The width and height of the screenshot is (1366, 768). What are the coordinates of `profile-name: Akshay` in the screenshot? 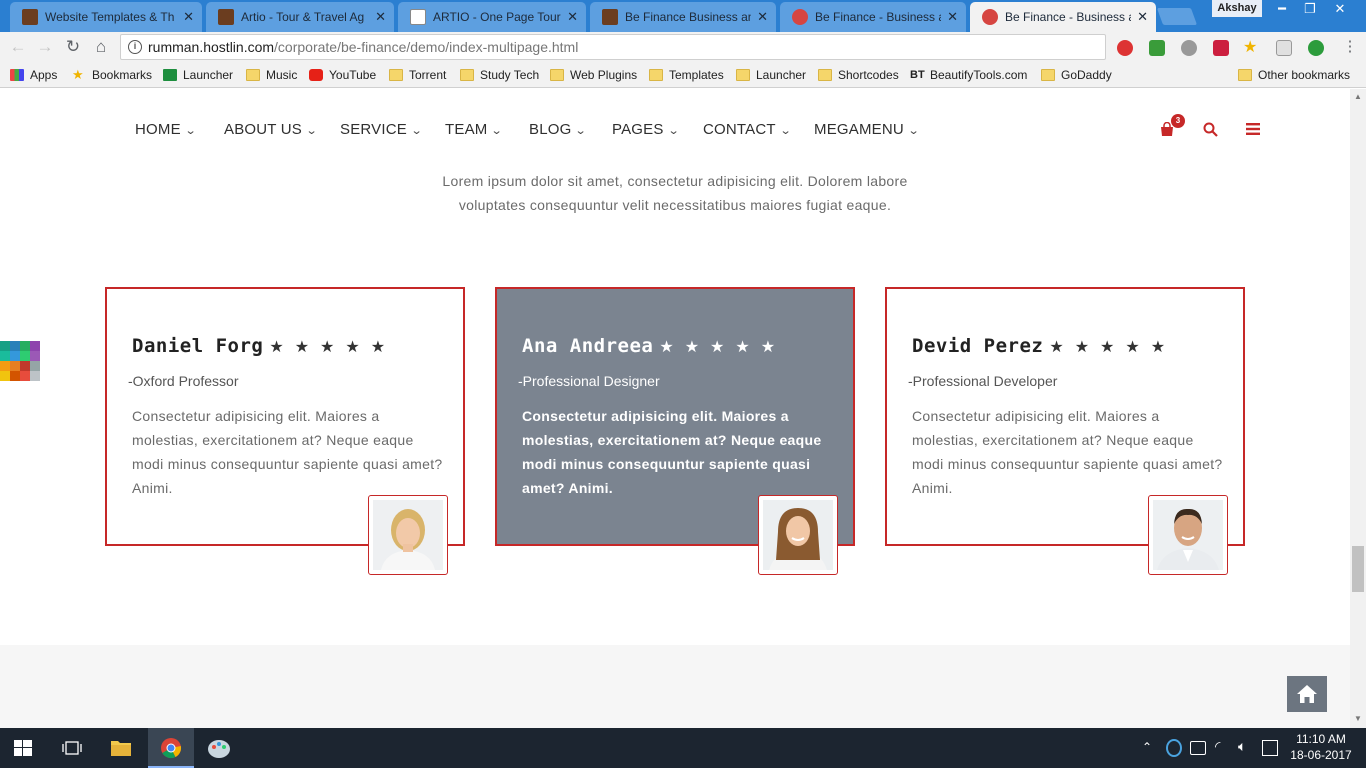 It's located at (1237, 8).